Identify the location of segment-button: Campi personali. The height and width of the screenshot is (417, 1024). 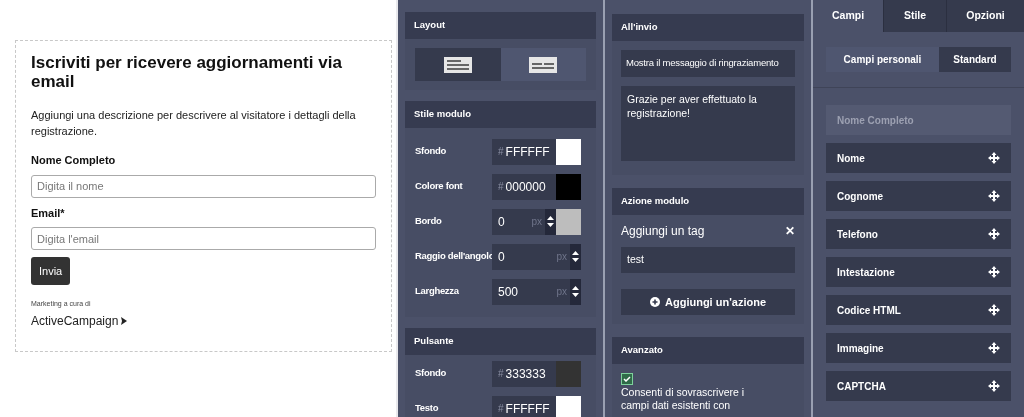
(882, 59).